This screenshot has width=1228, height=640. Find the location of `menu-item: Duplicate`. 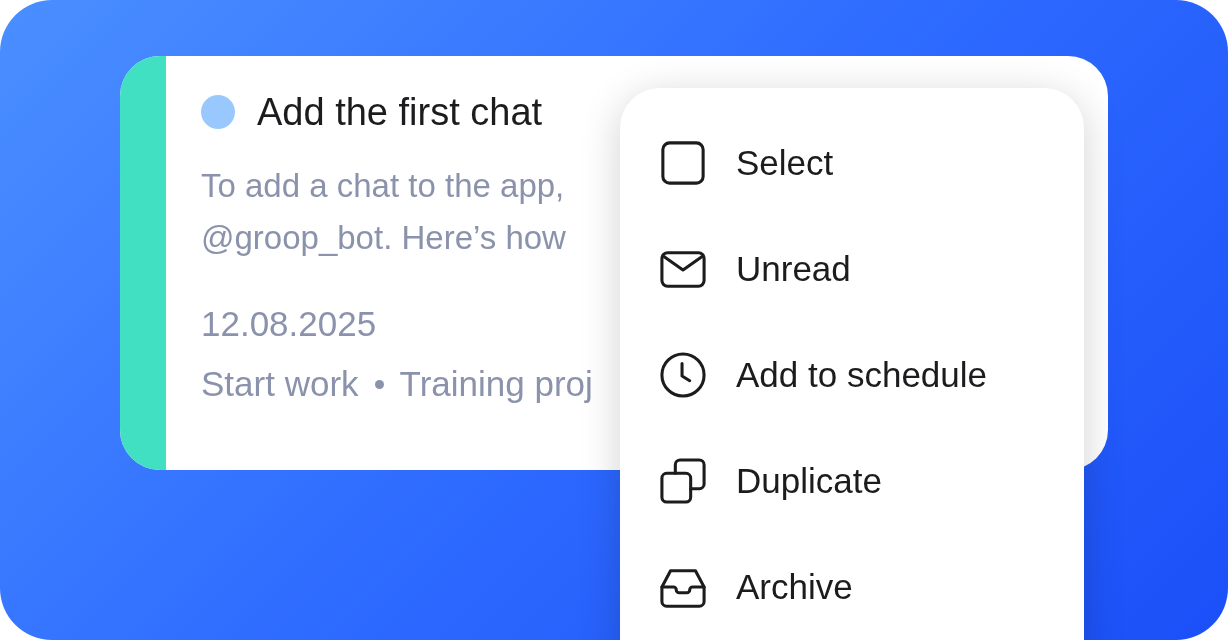

menu-item: Duplicate is located at coordinates (852, 481).